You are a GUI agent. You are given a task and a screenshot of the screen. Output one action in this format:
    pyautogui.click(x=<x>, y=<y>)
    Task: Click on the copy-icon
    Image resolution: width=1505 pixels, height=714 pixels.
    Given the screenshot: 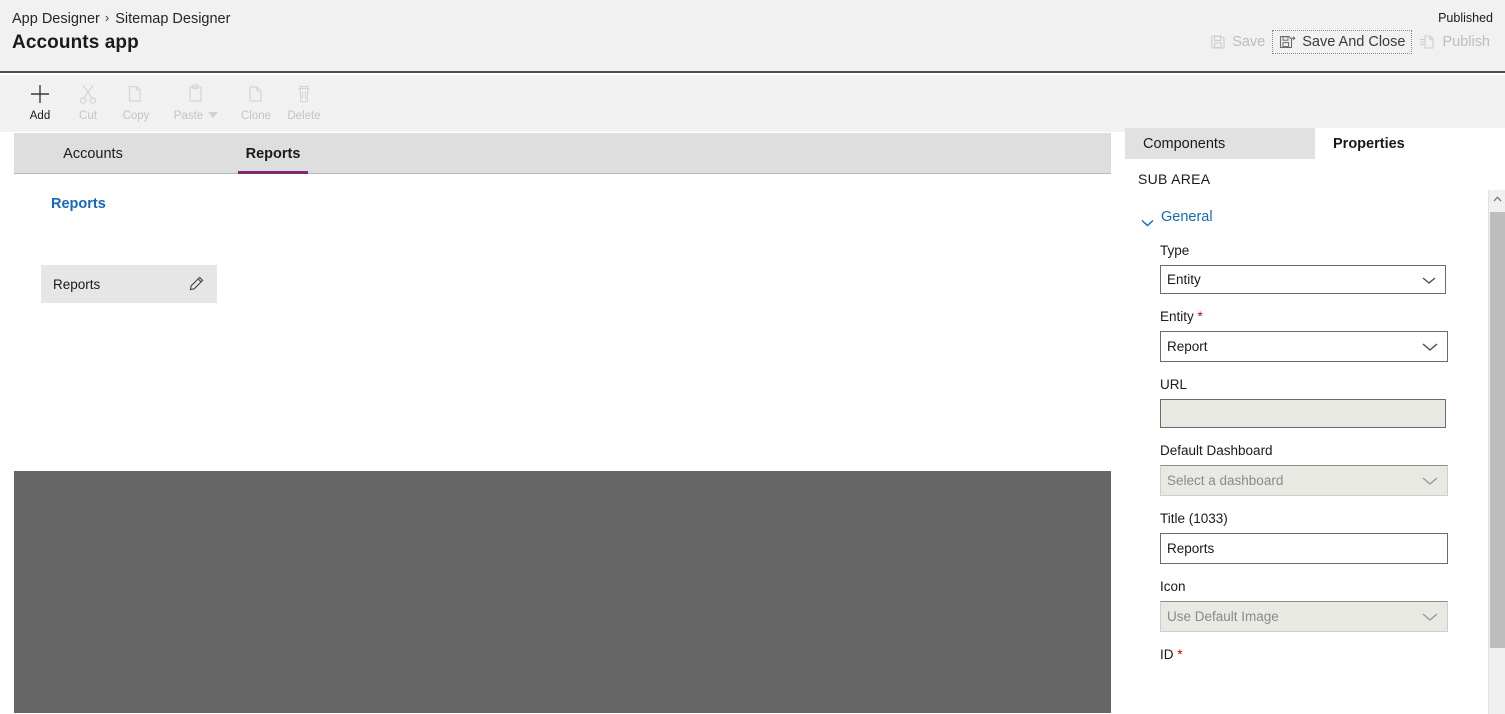 What is the action you would take?
    pyautogui.click(x=136, y=94)
    